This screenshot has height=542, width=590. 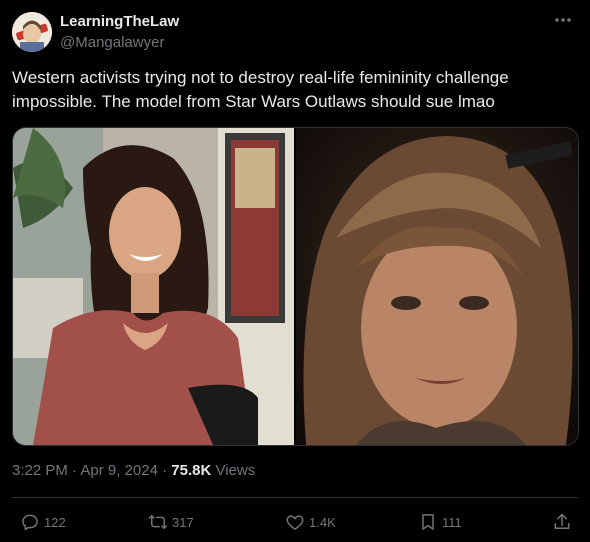 What do you see at coordinates (322, 522) in the screenshot?
I see `like-count: 1.4K` at bounding box center [322, 522].